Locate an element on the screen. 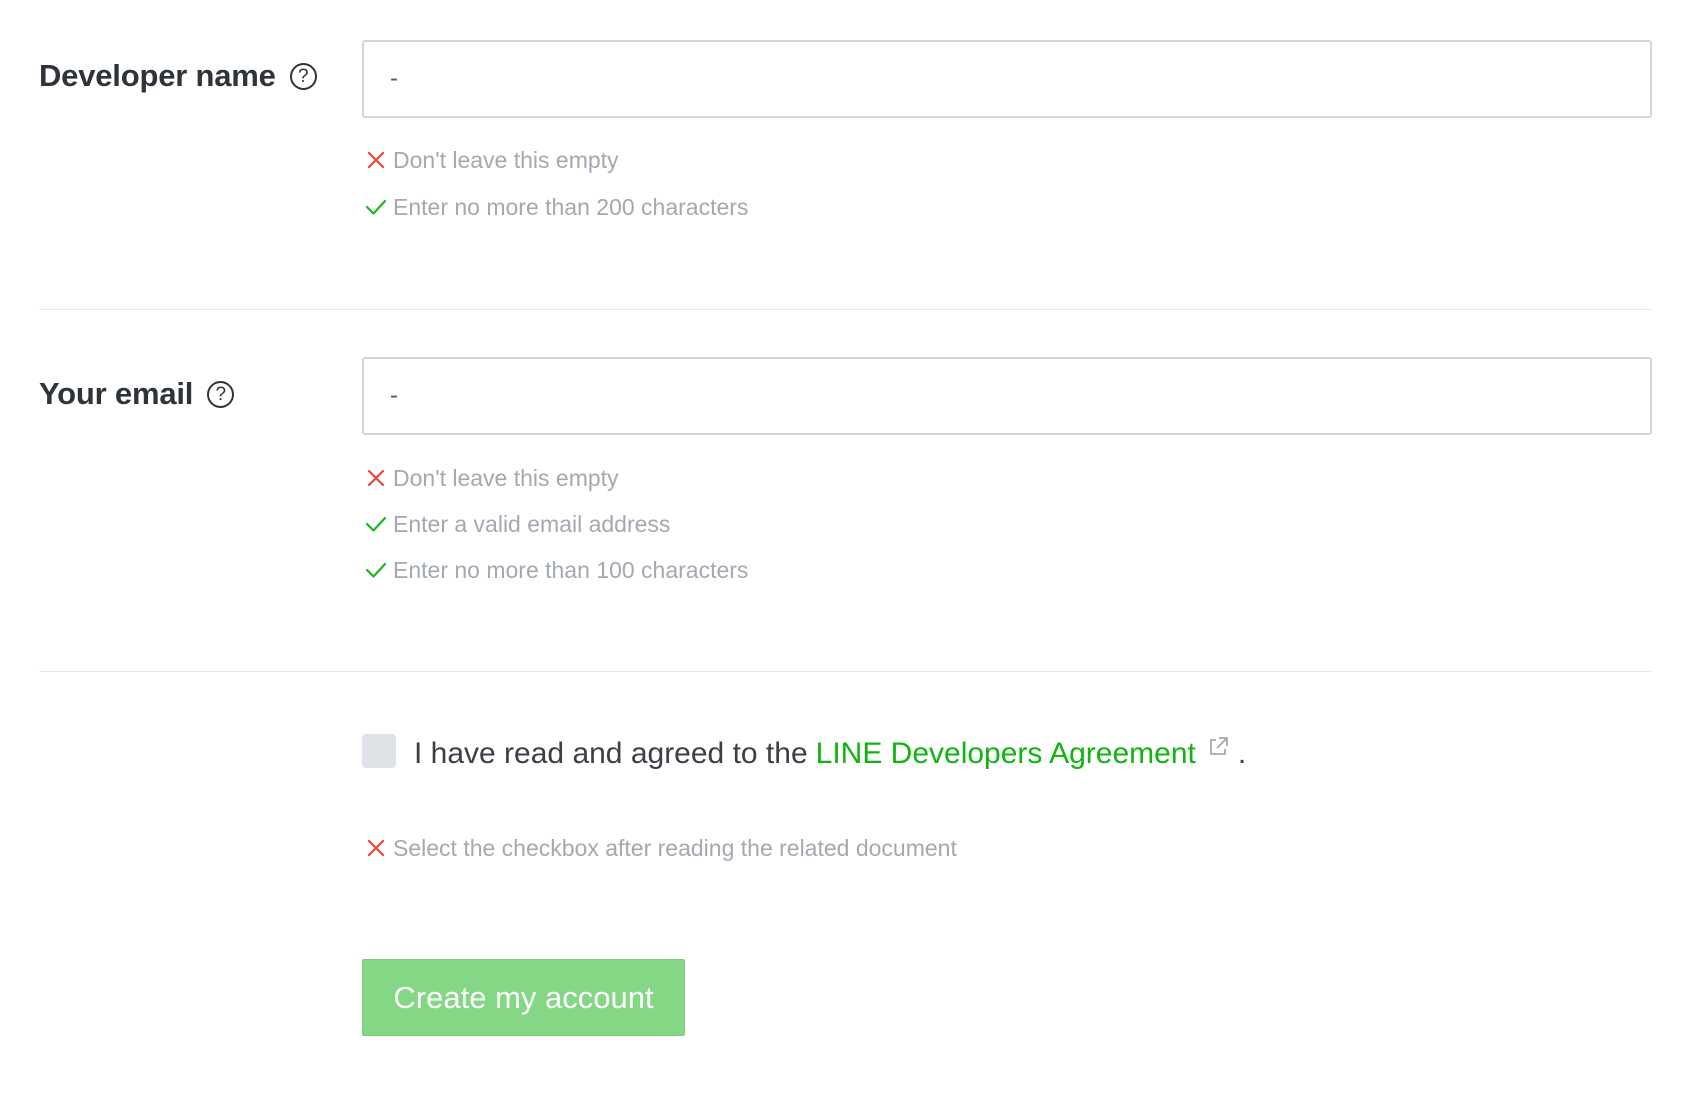 The image size is (1684, 1106). agreement-link: LINE Developers Agreement is located at coordinates (1006, 754).